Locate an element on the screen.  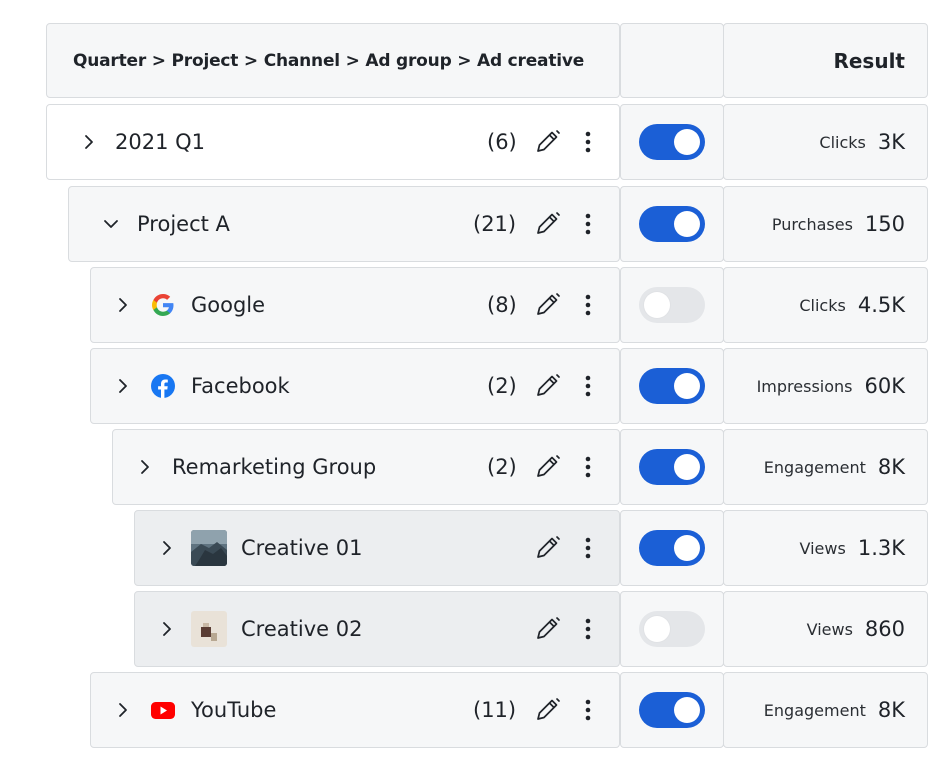
result-value: 60K is located at coordinates (885, 386).